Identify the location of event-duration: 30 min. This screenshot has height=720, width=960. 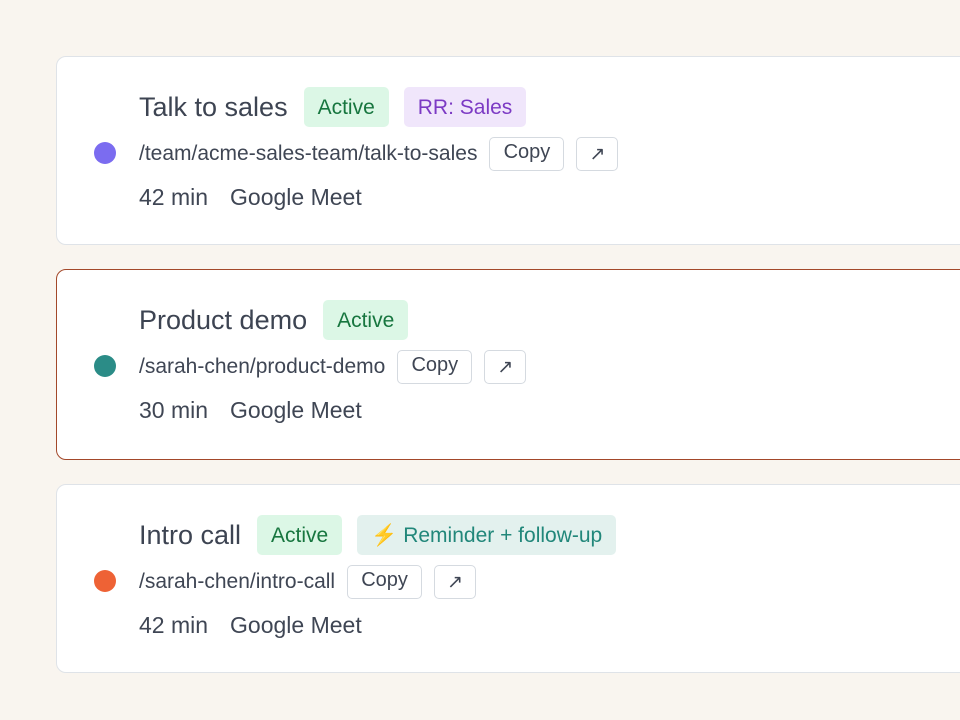
(174, 410).